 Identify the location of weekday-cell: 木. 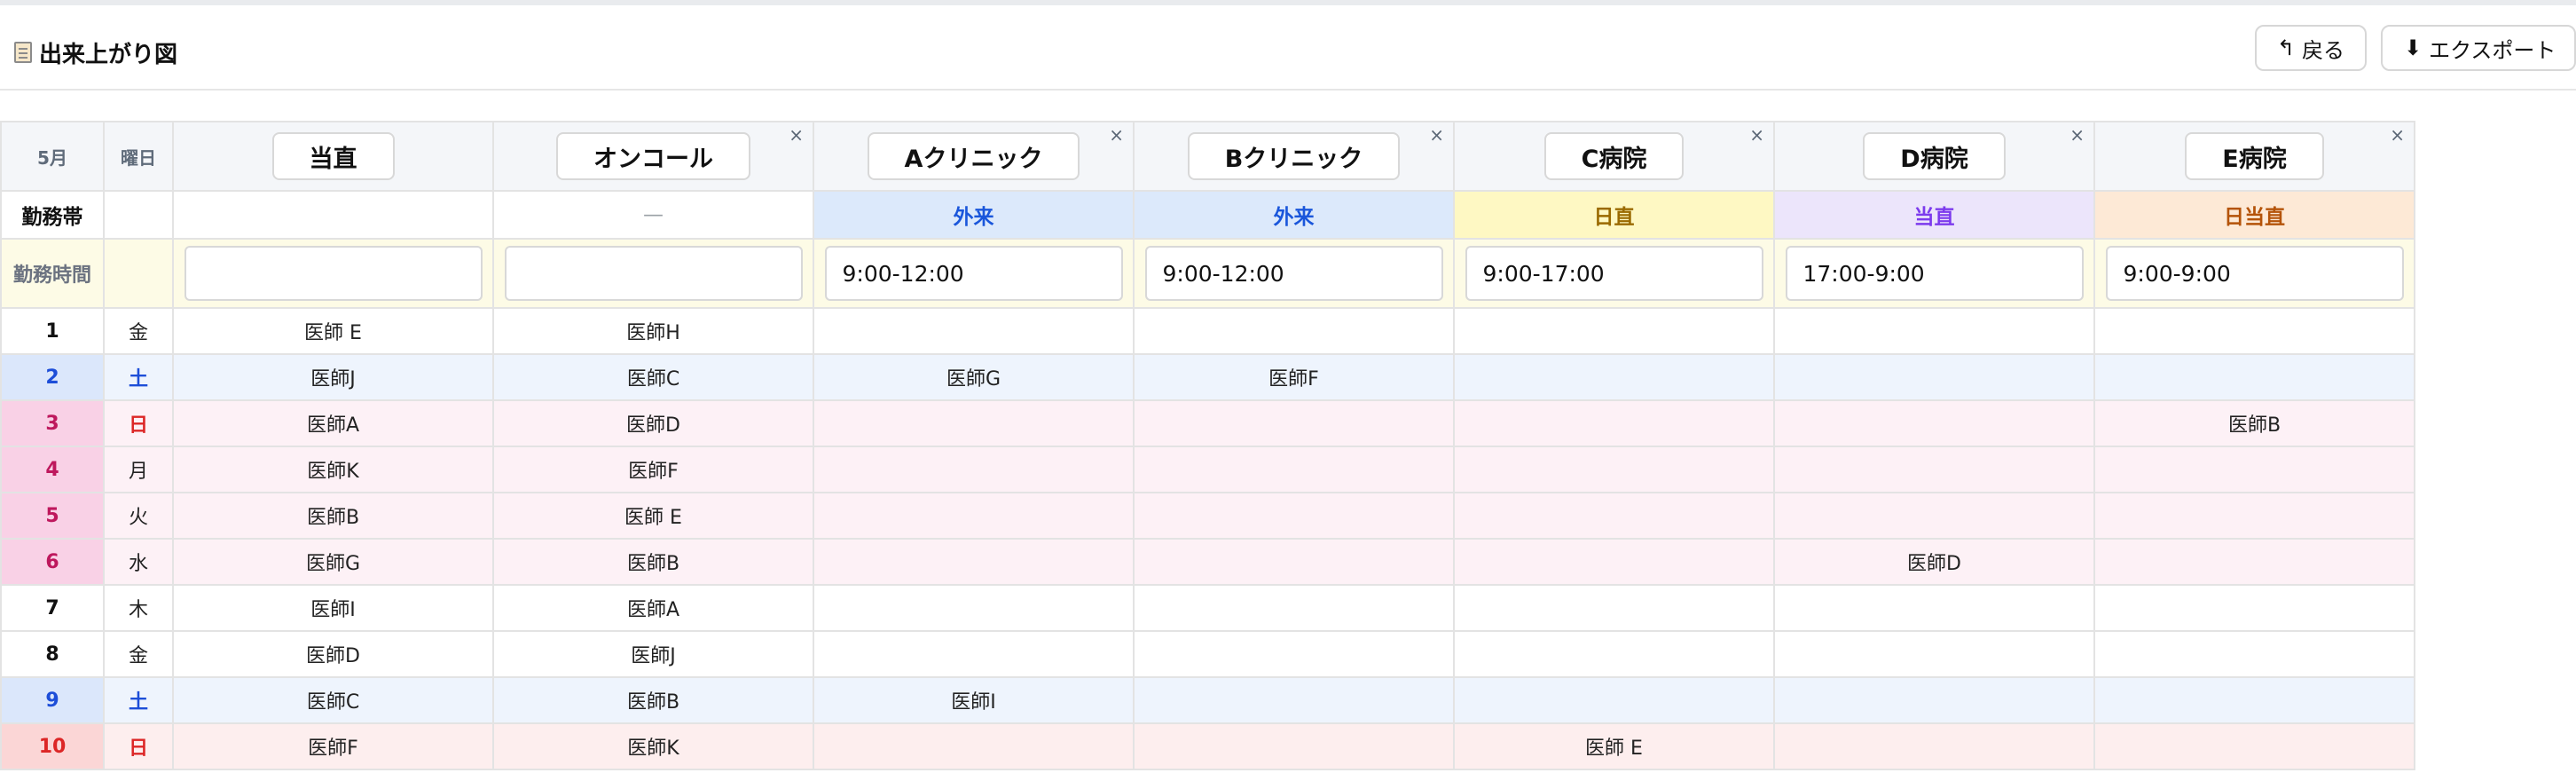
(139, 609).